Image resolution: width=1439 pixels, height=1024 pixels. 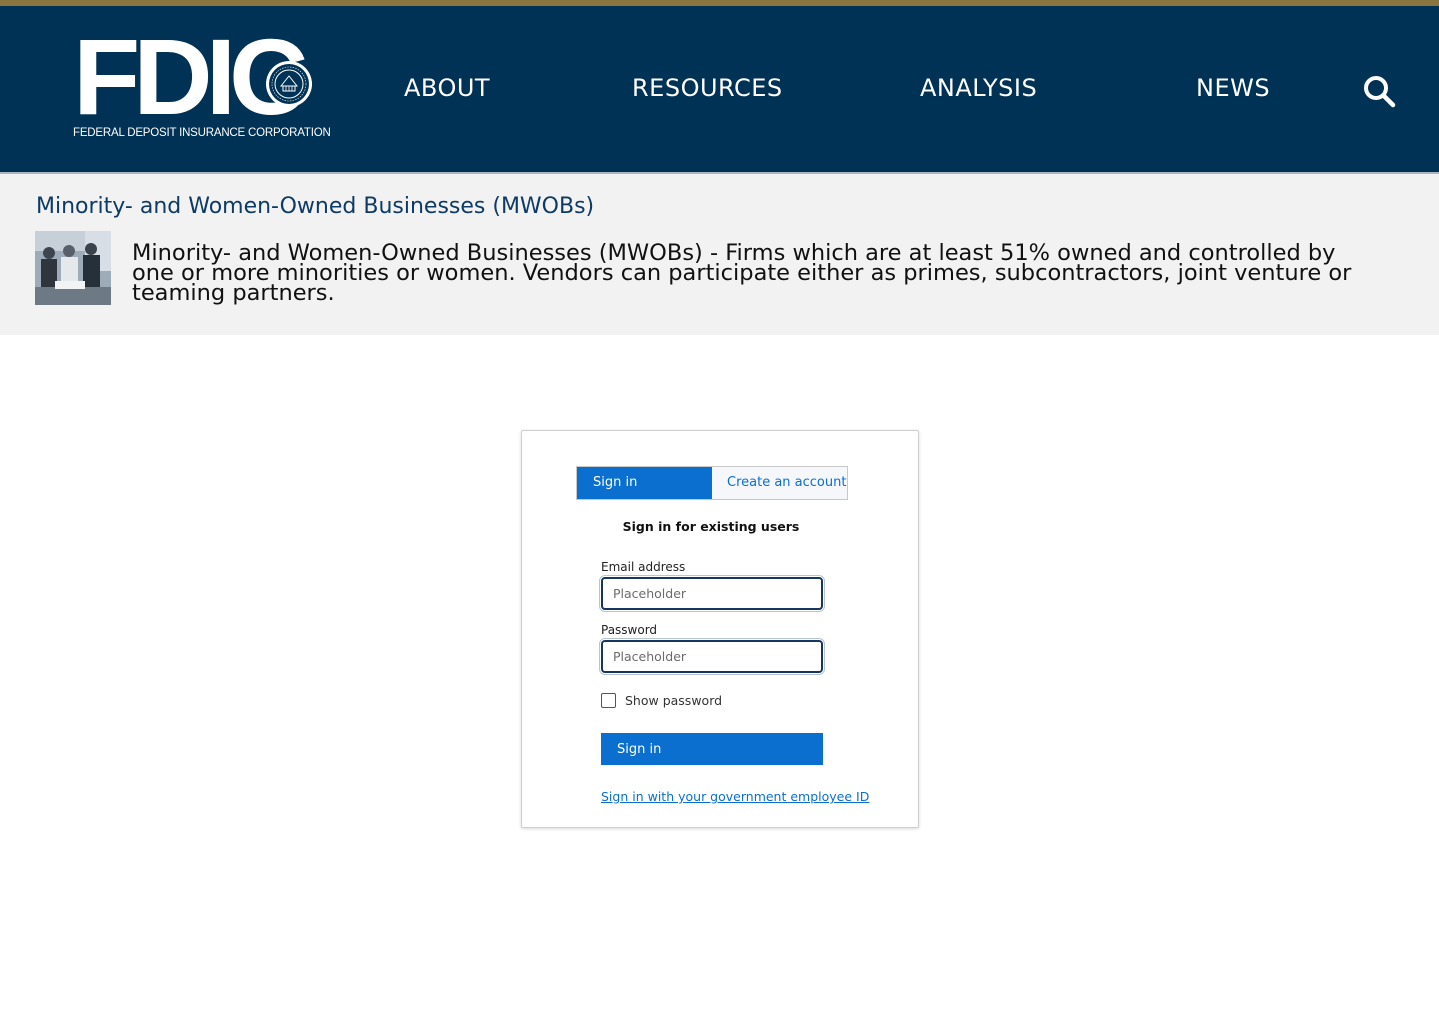 I want to click on email-field, so click(x=712, y=593).